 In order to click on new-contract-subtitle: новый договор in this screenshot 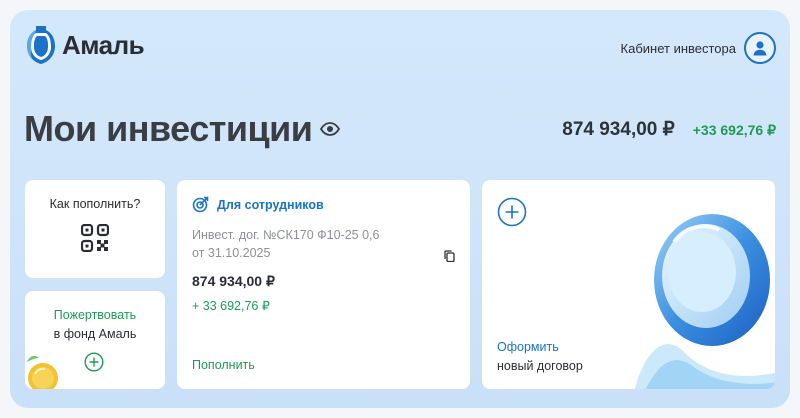, I will do `click(540, 366)`.